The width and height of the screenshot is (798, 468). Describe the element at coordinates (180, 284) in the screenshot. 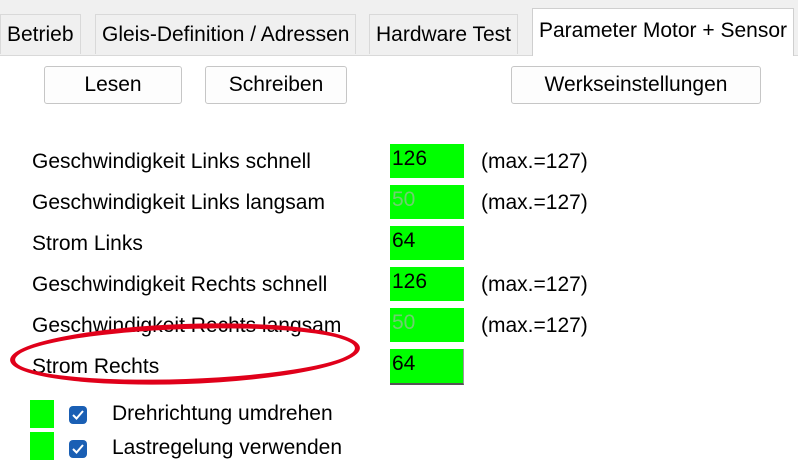

I see `param-label-rechts-schnell: Geschwindigkeit Rechts schnell` at that location.